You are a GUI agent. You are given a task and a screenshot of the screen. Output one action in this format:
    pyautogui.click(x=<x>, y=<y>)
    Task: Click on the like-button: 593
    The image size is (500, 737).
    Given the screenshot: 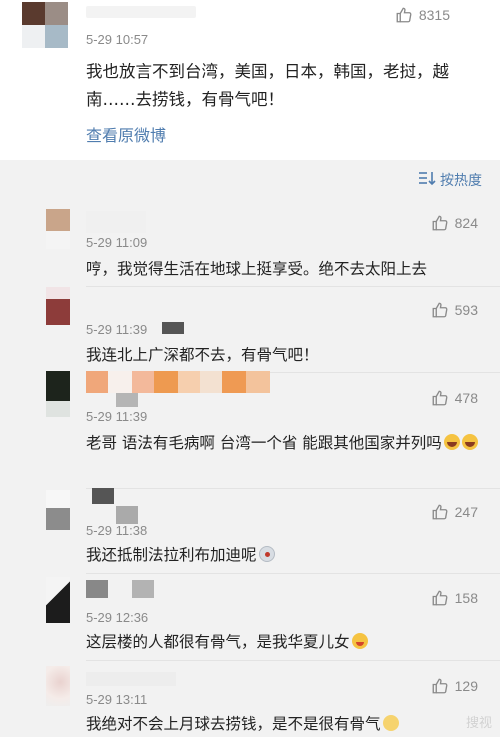 What is the action you would take?
    pyautogui.click(x=454, y=310)
    